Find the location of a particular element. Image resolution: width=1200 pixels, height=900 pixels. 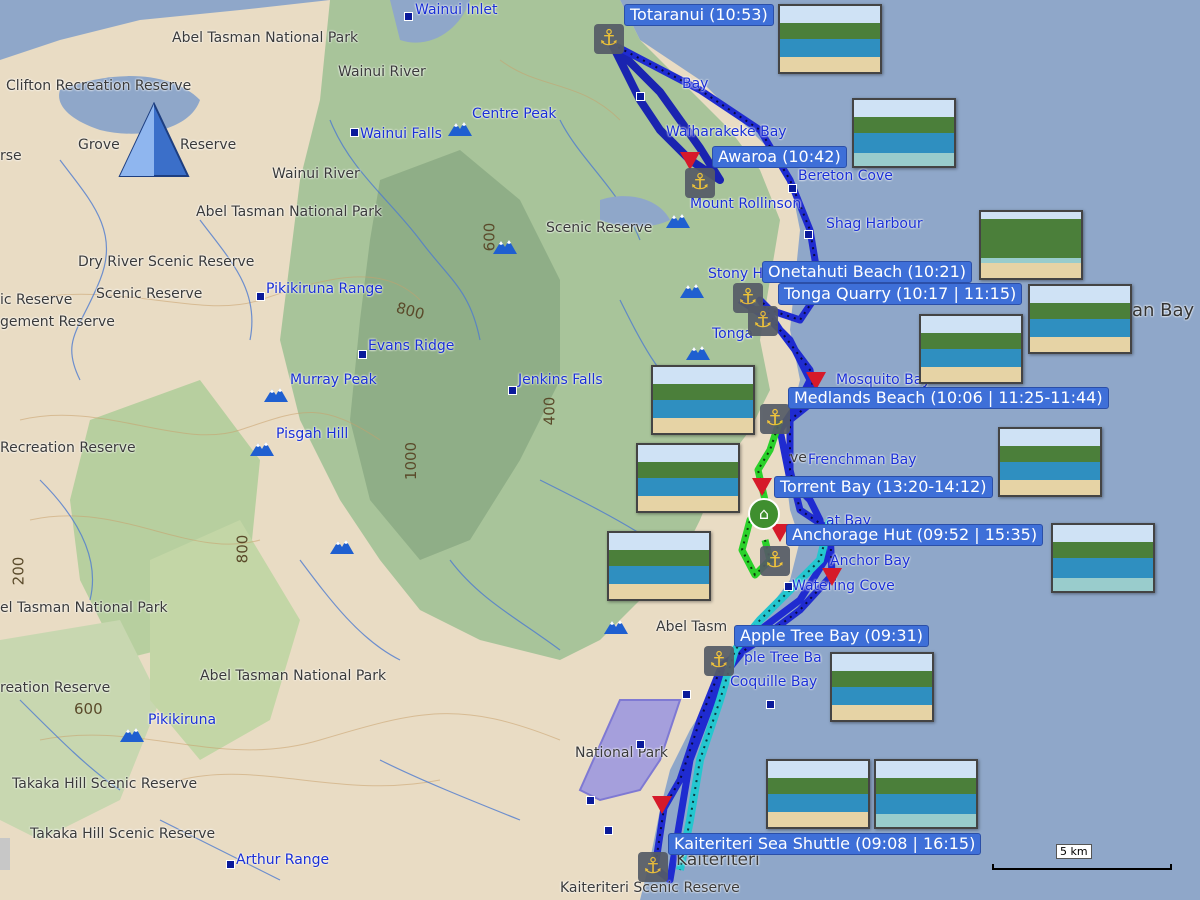

poi-label: Evans Ridge is located at coordinates (411, 346).